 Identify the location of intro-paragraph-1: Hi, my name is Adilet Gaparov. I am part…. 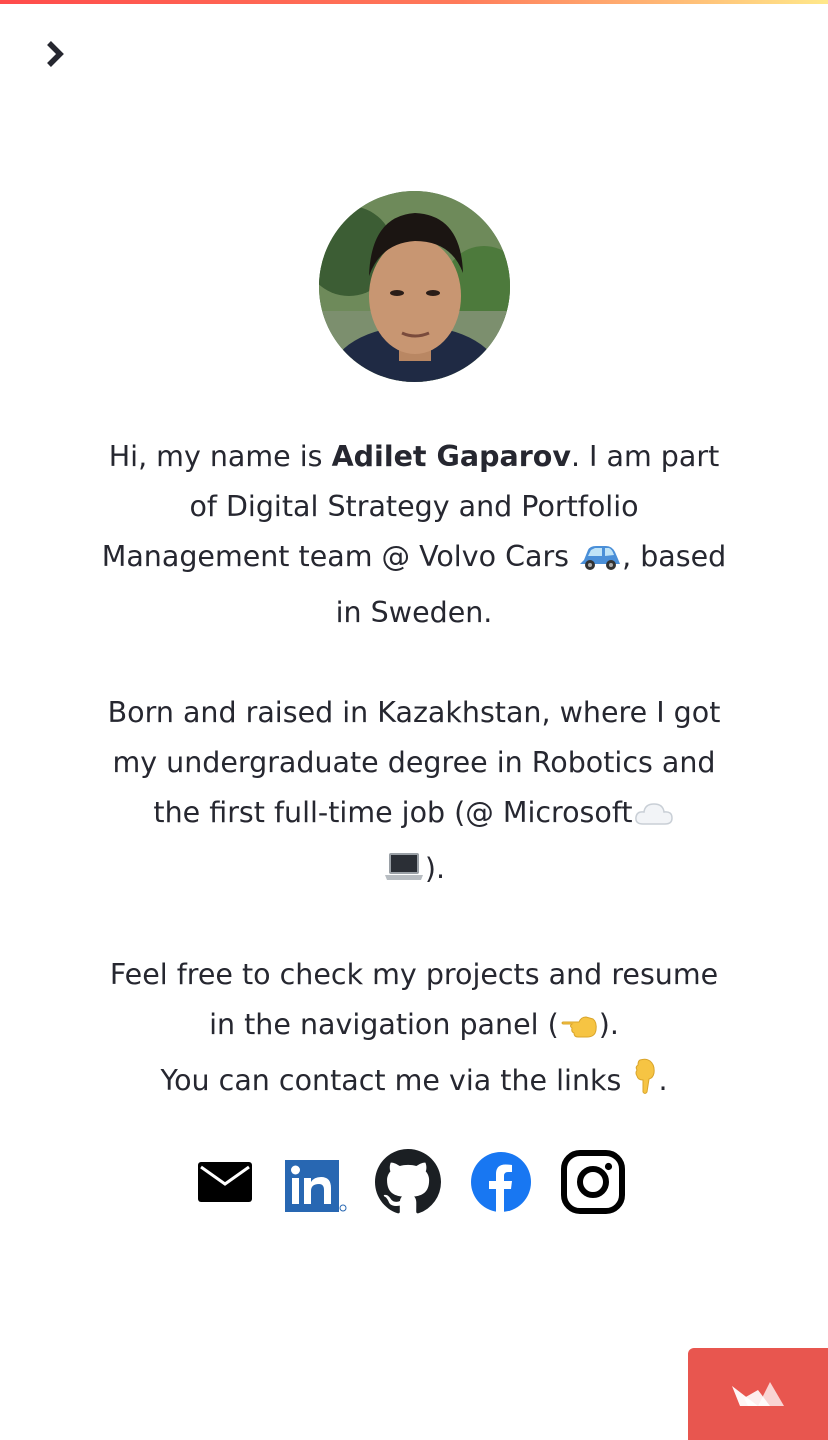
(414, 534).